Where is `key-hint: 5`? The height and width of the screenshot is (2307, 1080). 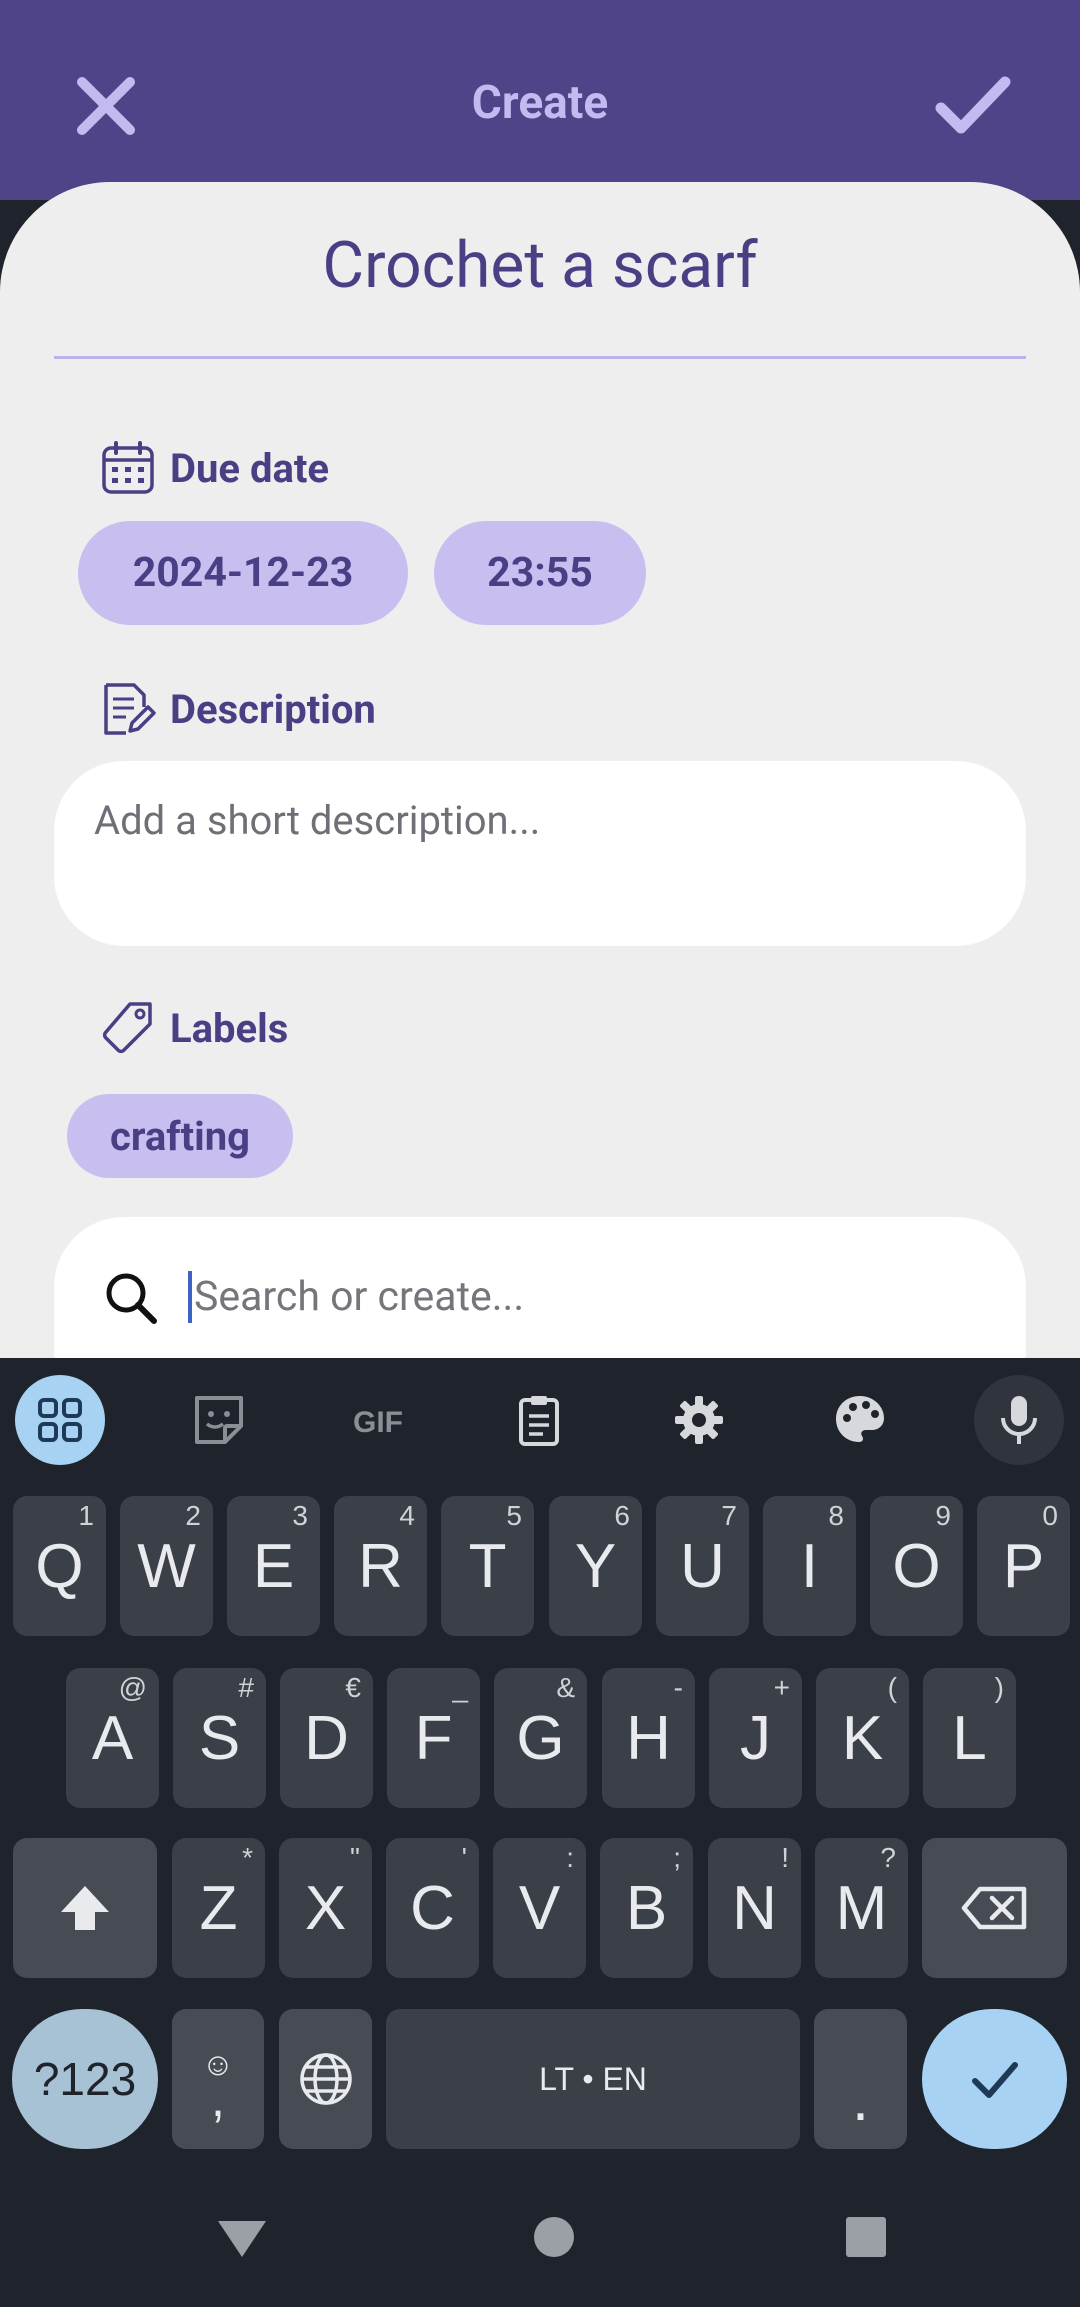
key-hint: 5 is located at coordinates (514, 1515).